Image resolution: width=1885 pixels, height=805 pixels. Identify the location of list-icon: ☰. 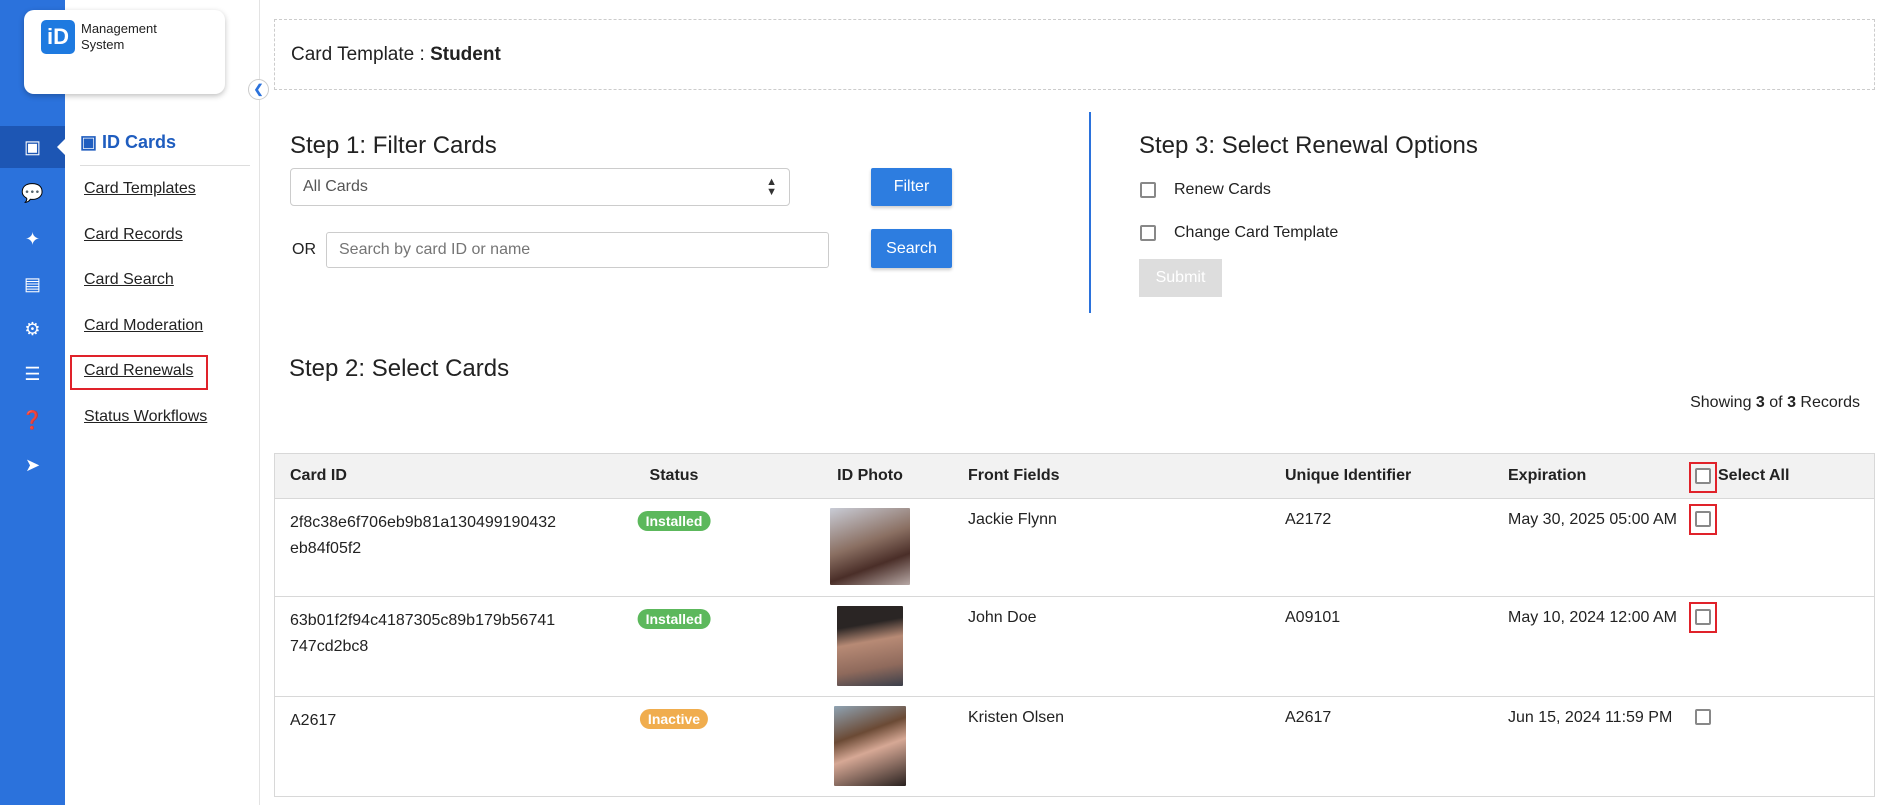
(32, 374).